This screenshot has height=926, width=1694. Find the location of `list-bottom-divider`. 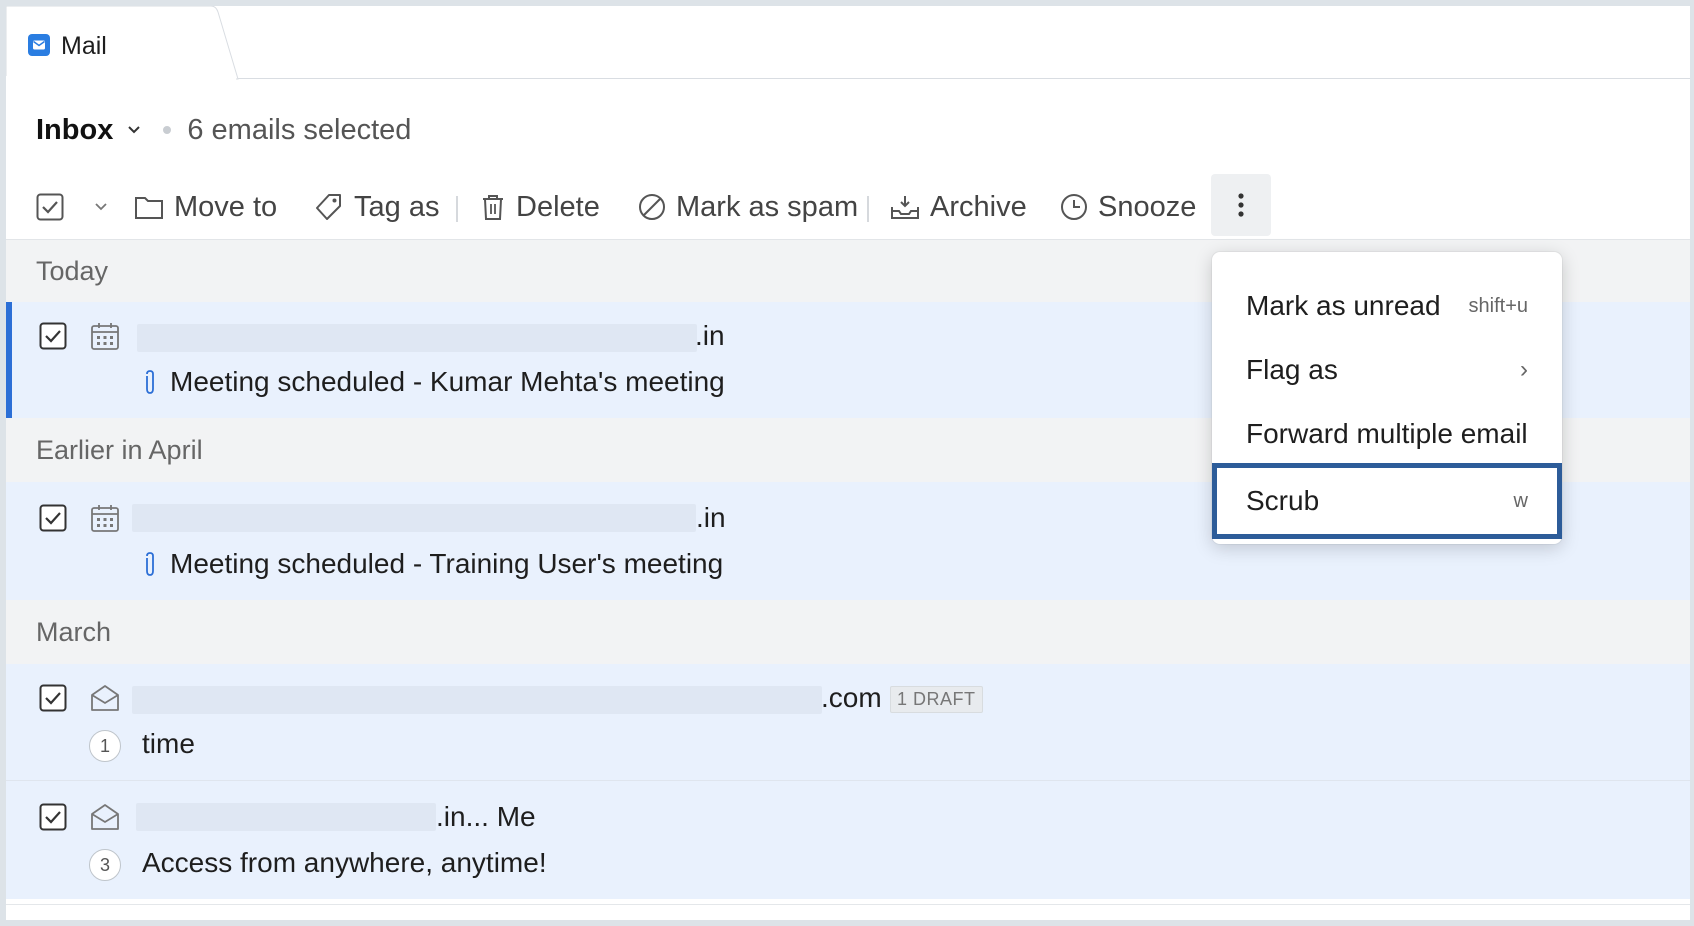

list-bottom-divider is located at coordinates (848, 904).